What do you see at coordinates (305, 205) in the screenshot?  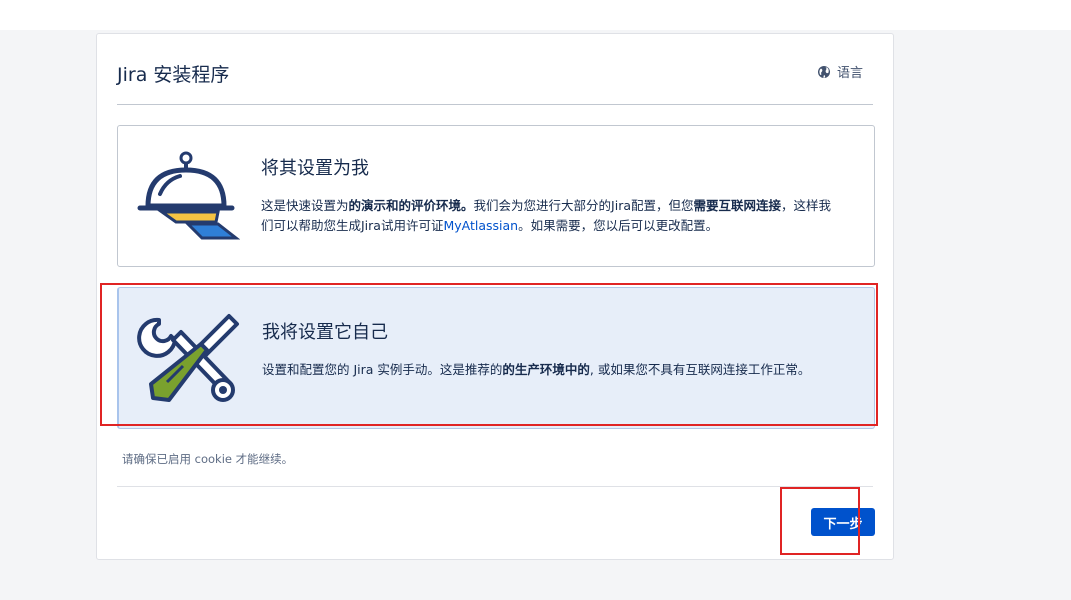 I see `desc-text: 这是快速设置为` at bounding box center [305, 205].